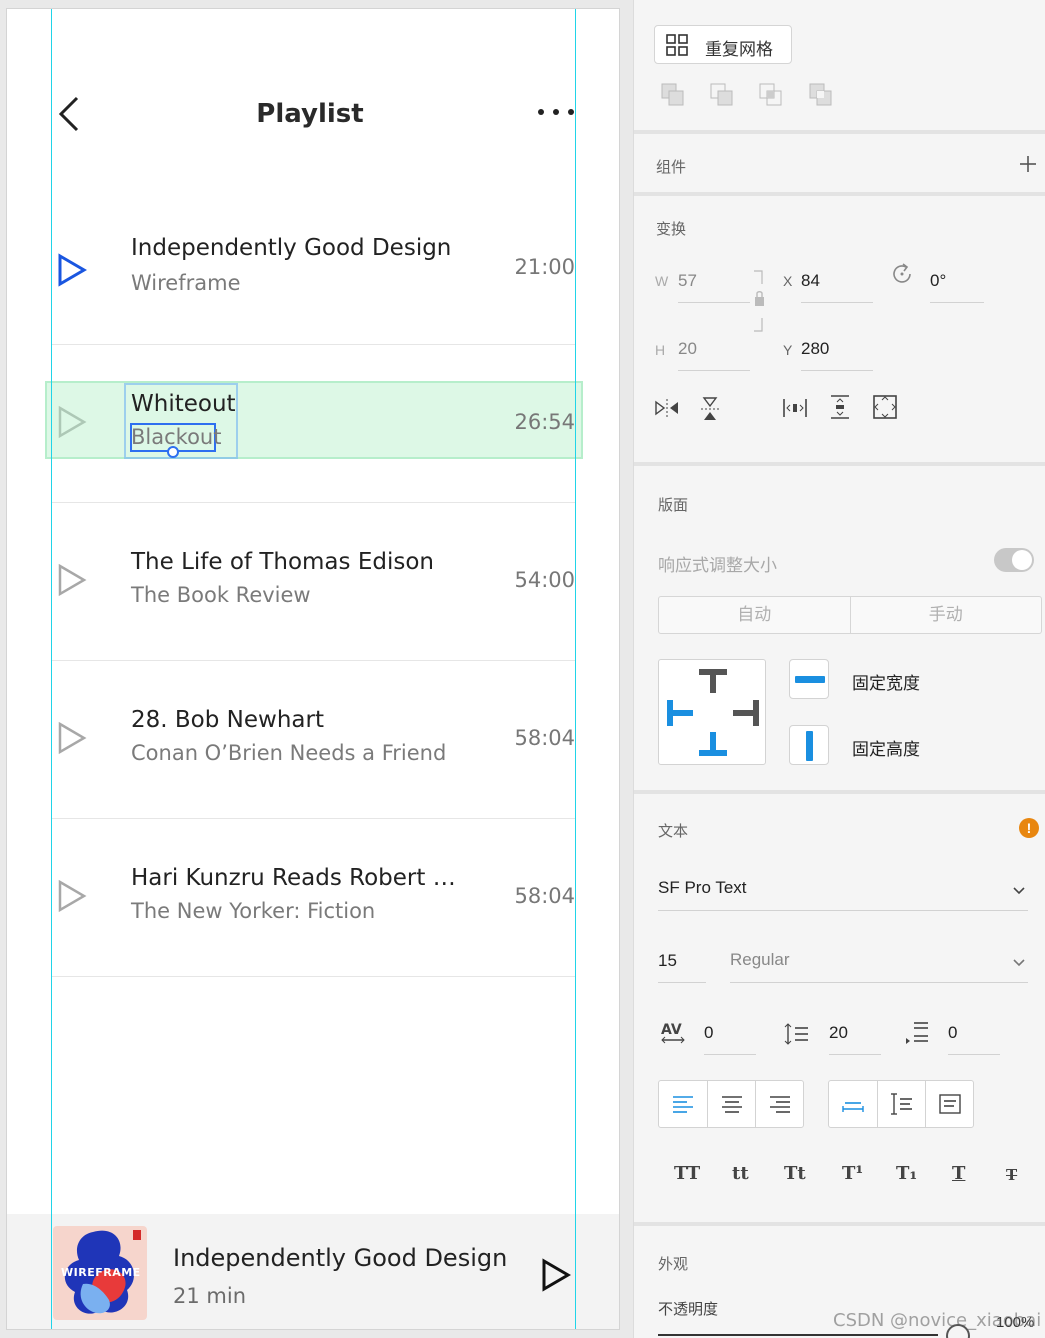  What do you see at coordinates (938, 281) in the screenshot?
I see `rotation-input: 0°` at bounding box center [938, 281].